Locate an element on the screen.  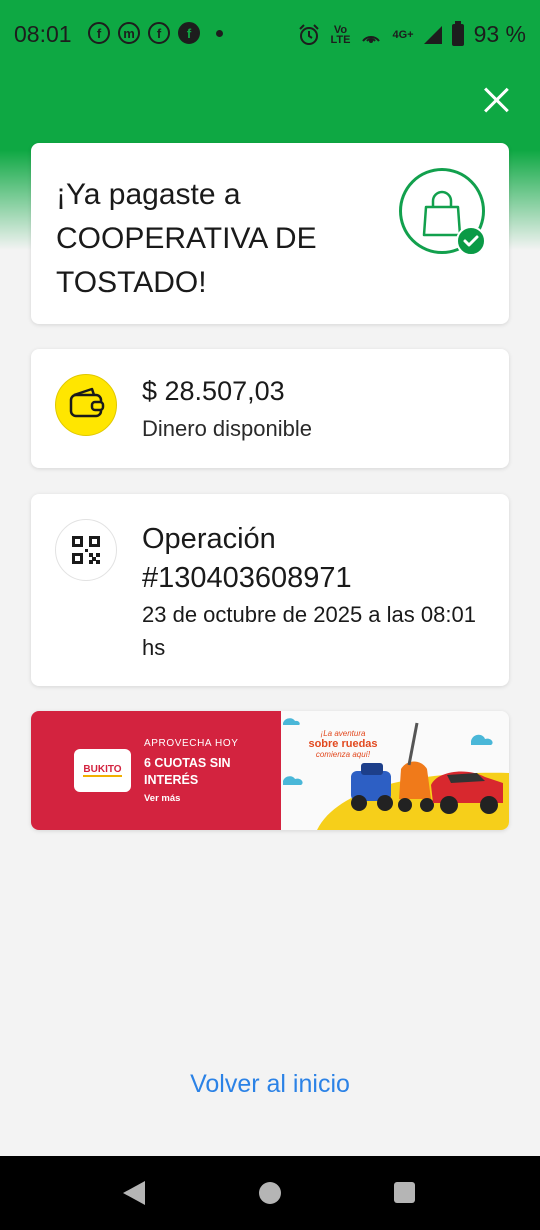
battery-icon is located at coordinates (457, 33).